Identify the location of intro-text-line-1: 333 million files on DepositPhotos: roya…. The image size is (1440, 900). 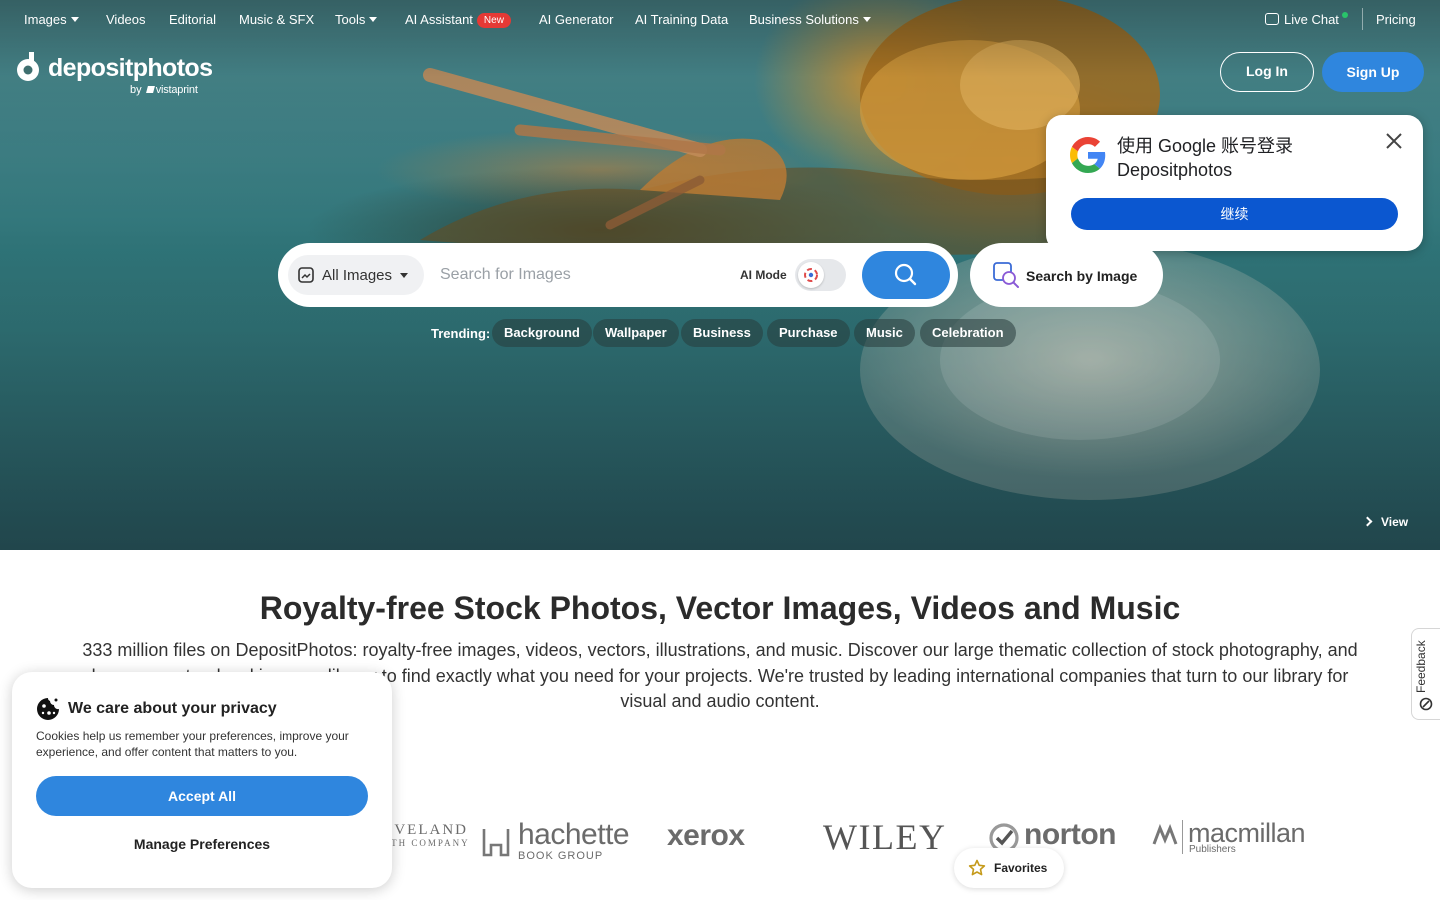
(720, 650).